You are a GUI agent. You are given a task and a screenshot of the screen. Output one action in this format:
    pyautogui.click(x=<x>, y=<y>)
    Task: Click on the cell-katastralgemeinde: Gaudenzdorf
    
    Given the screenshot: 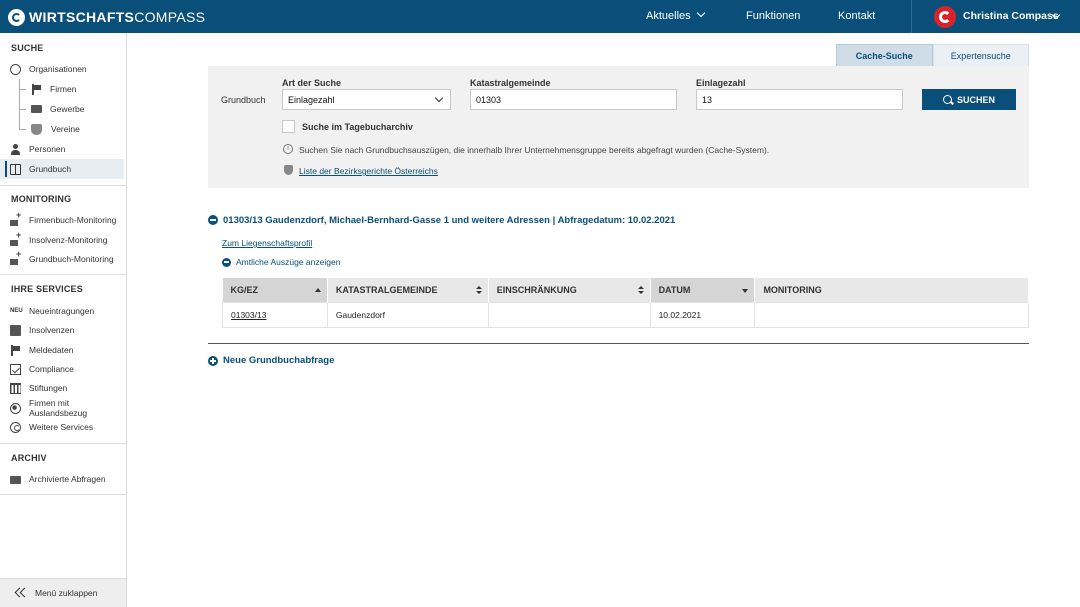 What is the action you would take?
    pyautogui.click(x=407, y=314)
    